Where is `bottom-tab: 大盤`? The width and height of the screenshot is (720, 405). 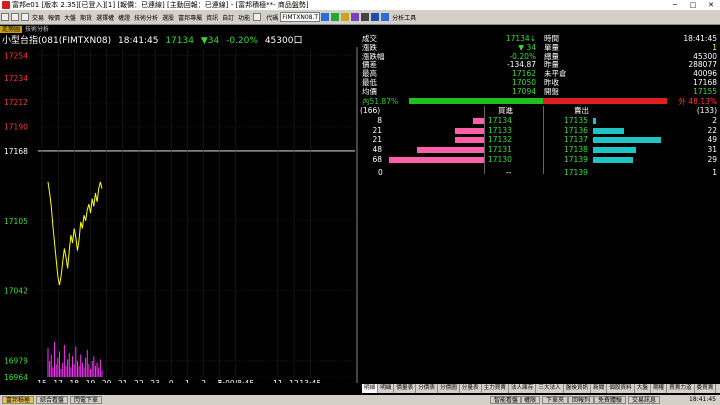 bottom-tab: 大盤 is located at coordinates (643, 388).